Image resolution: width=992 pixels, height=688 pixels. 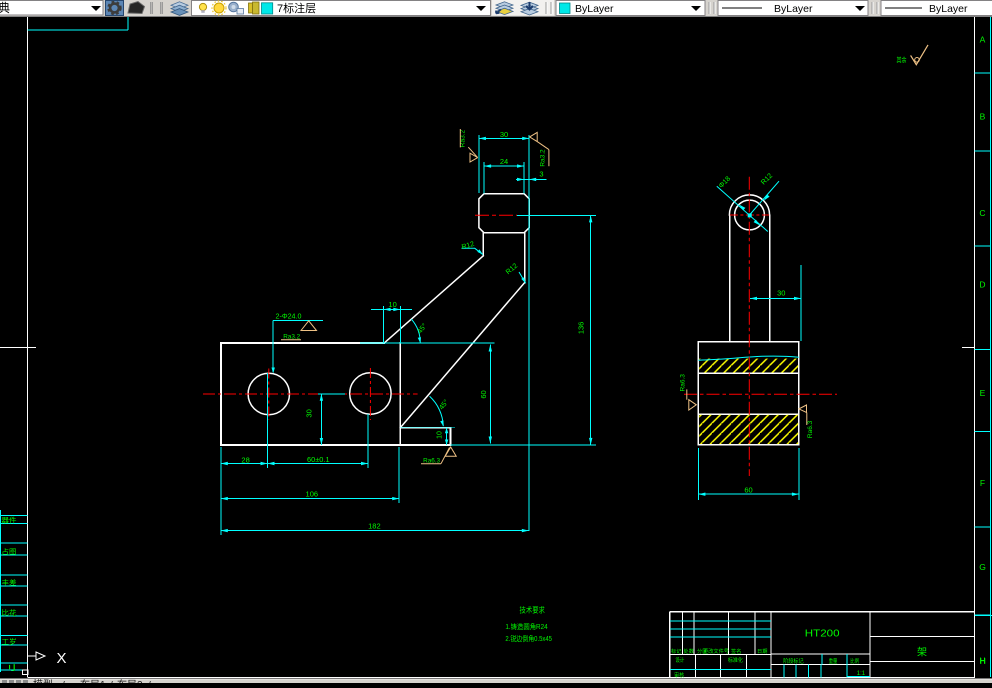 What do you see at coordinates (902, 59) in the screenshot?
I see `svg-text: 其余` at bounding box center [902, 59].